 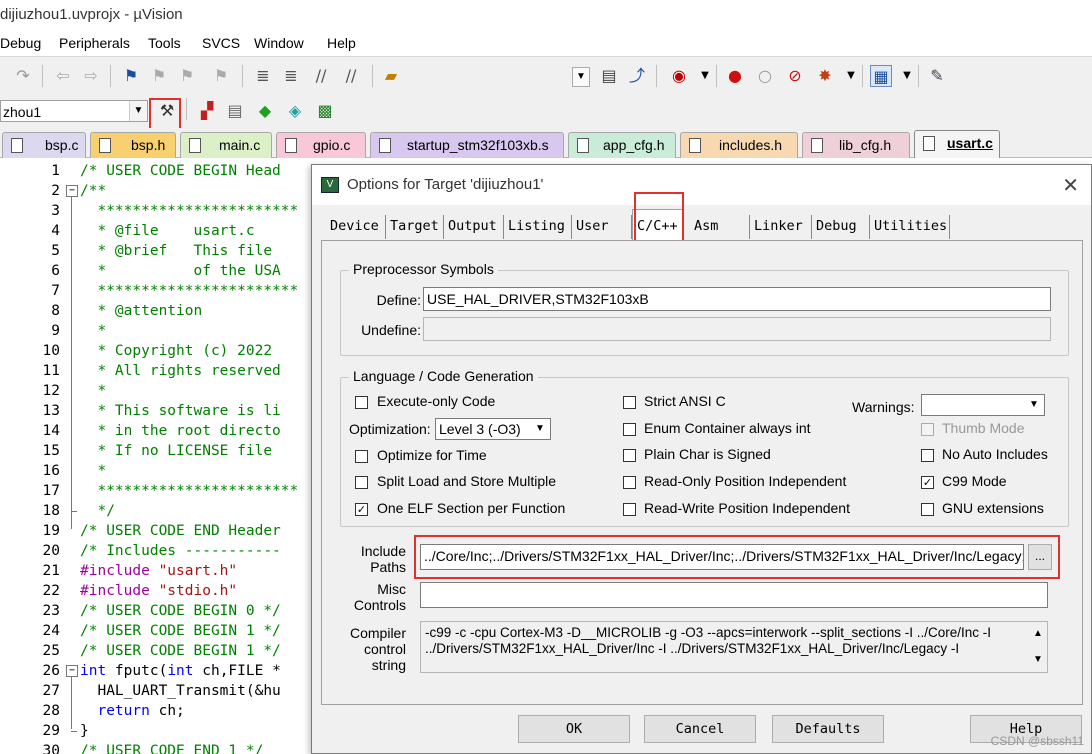 I want to click on misc-controls-field, so click(x=734, y=595).